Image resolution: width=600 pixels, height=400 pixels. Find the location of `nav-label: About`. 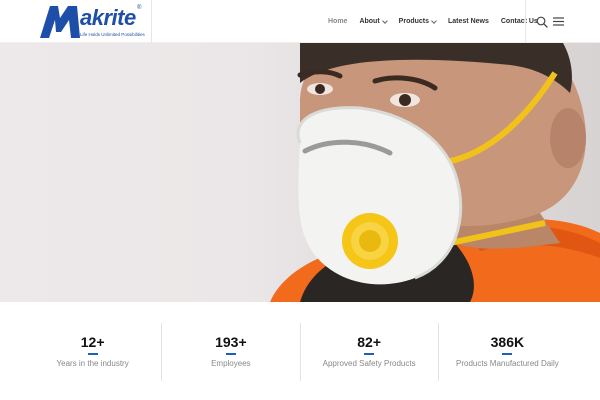

nav-label: About is located at coordinates (369, 21).